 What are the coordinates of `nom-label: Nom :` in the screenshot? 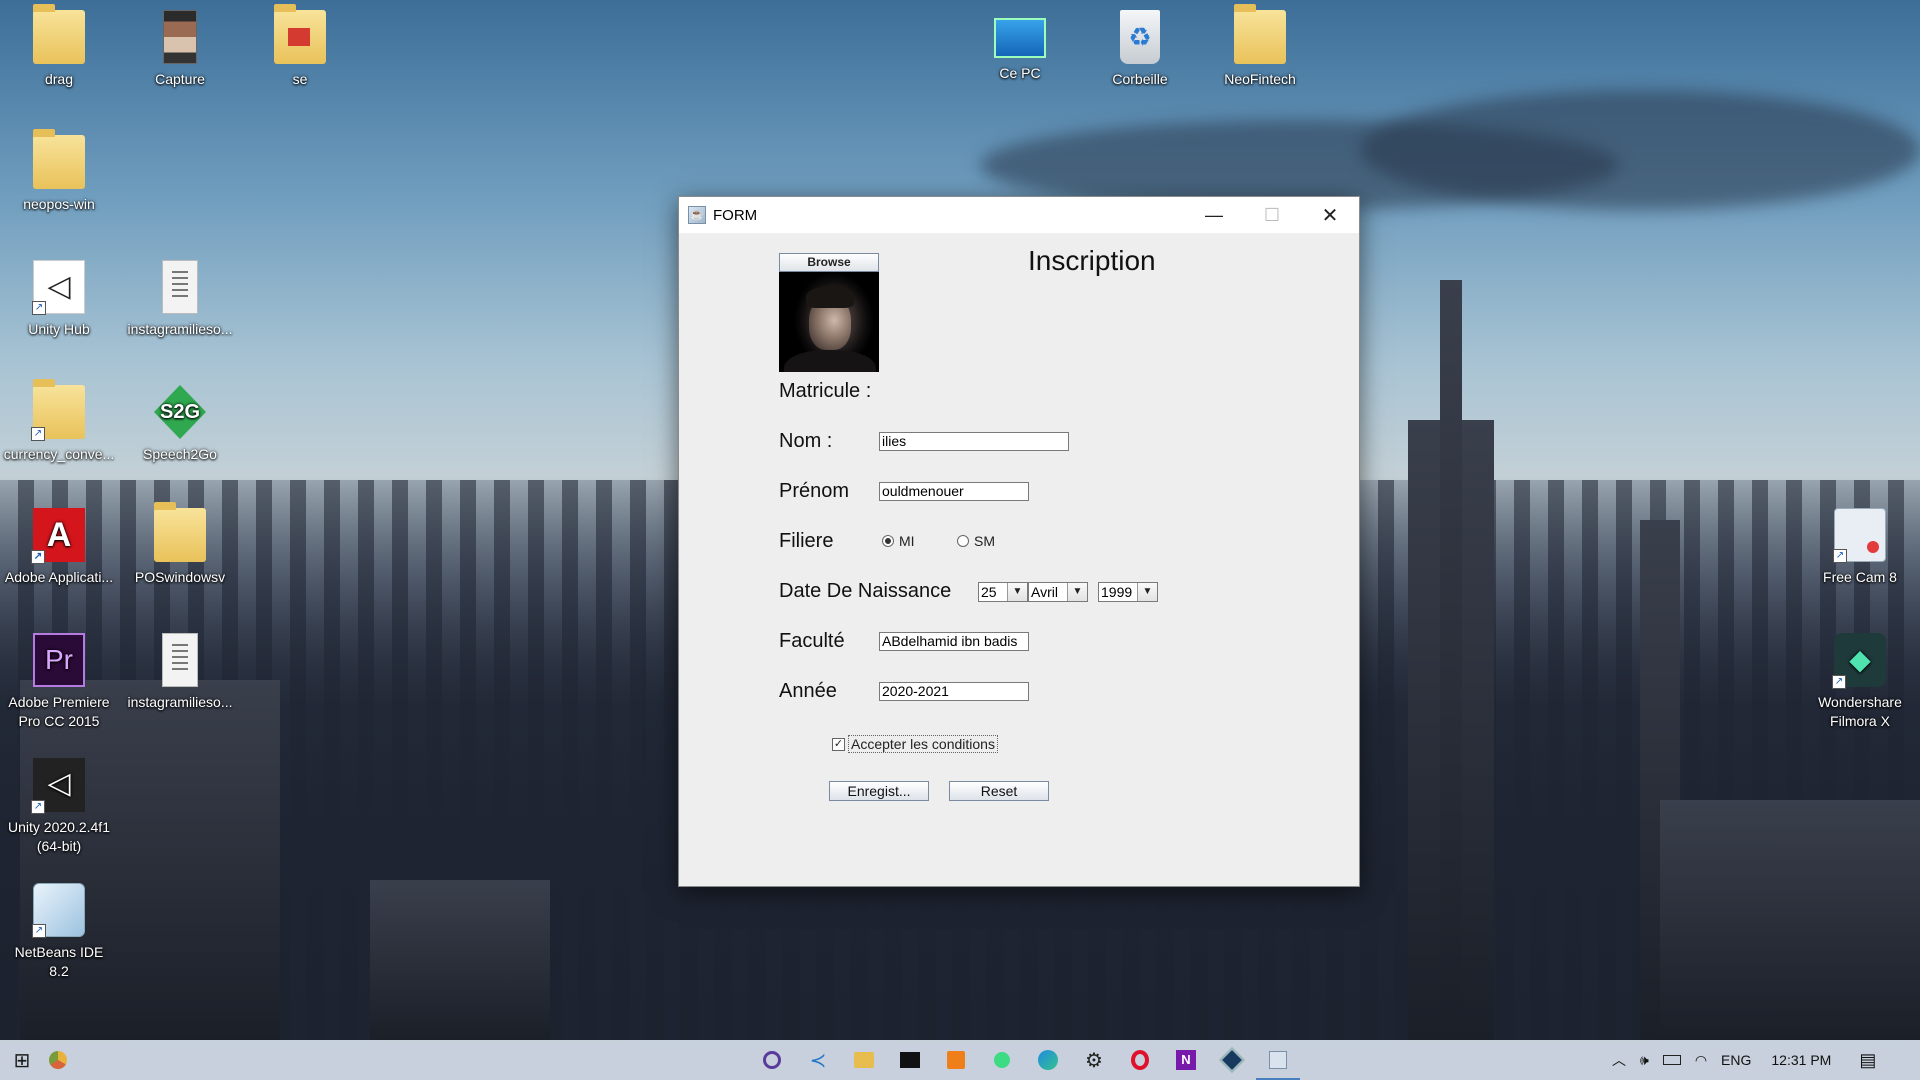 It's located at (806, 441).